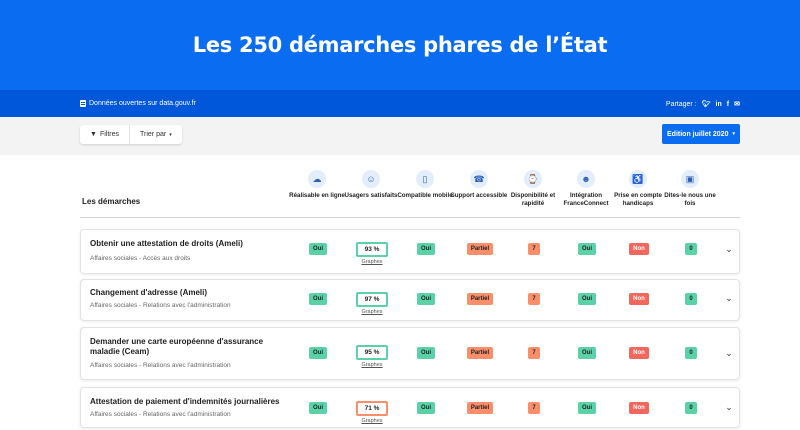 Image resolution: width=800 pixels, height=430 pixels. I want to click on open-data-link: Données ouvertes sur data.gouv.fr, so click(138, 103).